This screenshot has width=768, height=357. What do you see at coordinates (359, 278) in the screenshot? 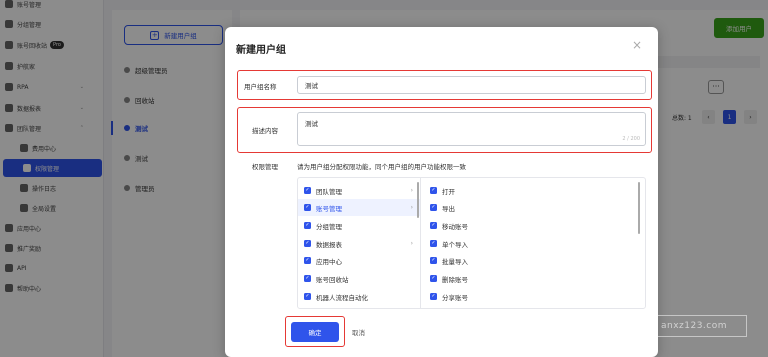
I see `perm-module-item: ✓ 账号回收站` at bounding box center [359, 278].